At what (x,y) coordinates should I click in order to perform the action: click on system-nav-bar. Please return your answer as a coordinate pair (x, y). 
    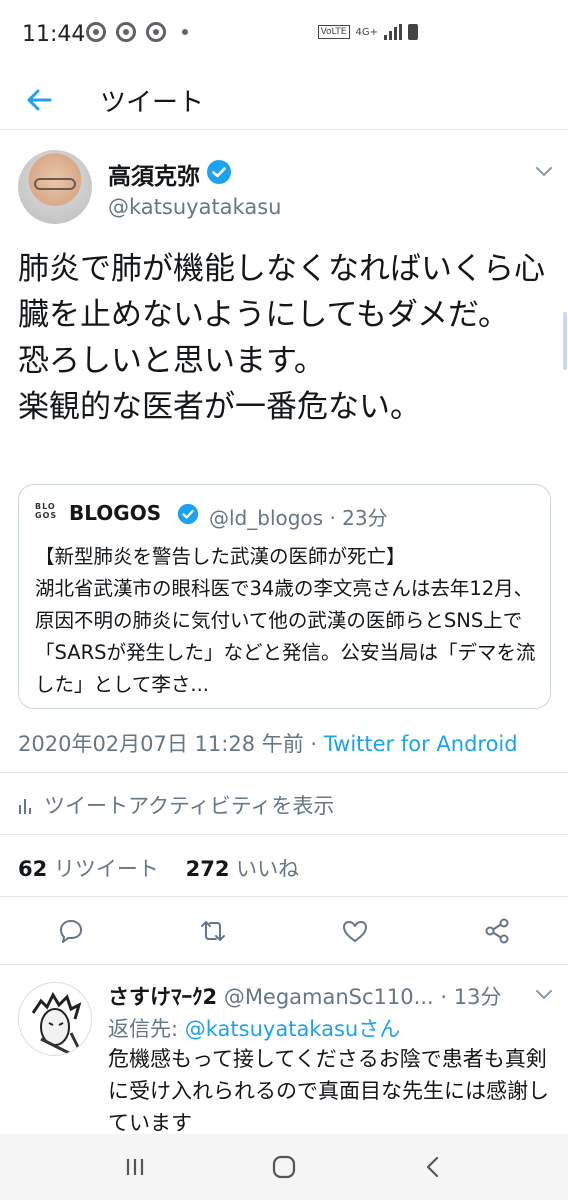
    Looking at the image, I should click on (284, 1167).